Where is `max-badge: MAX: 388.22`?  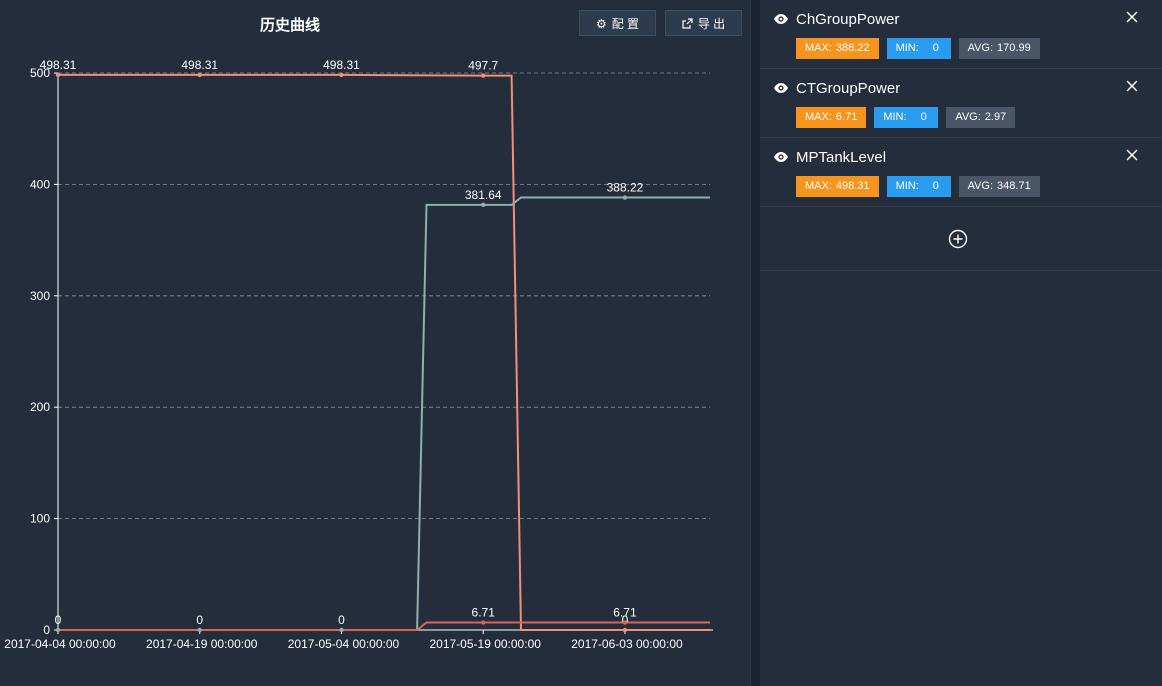 max-badge: MAX: 388.22 is located at coordinates (837, 48).